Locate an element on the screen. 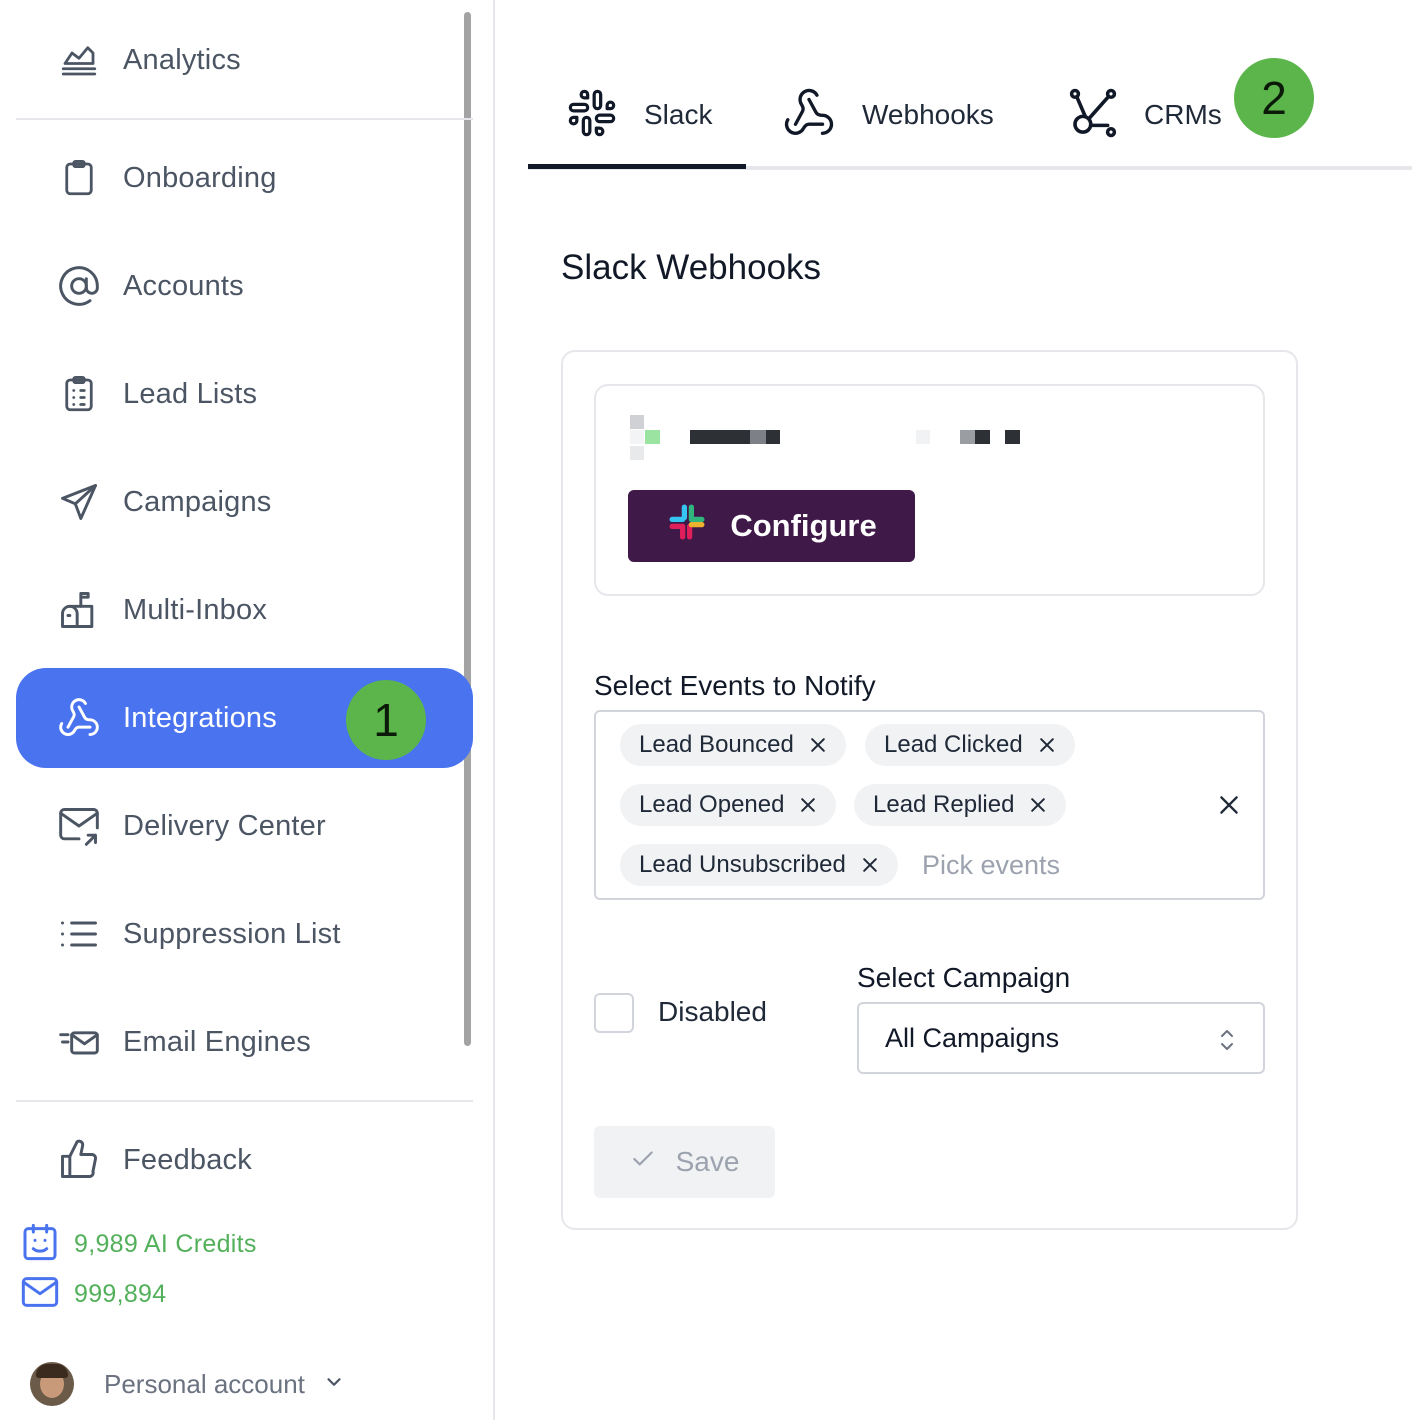 The image size is (1412, 1420). configure-label: Configure is located at coordinates (803, 525).